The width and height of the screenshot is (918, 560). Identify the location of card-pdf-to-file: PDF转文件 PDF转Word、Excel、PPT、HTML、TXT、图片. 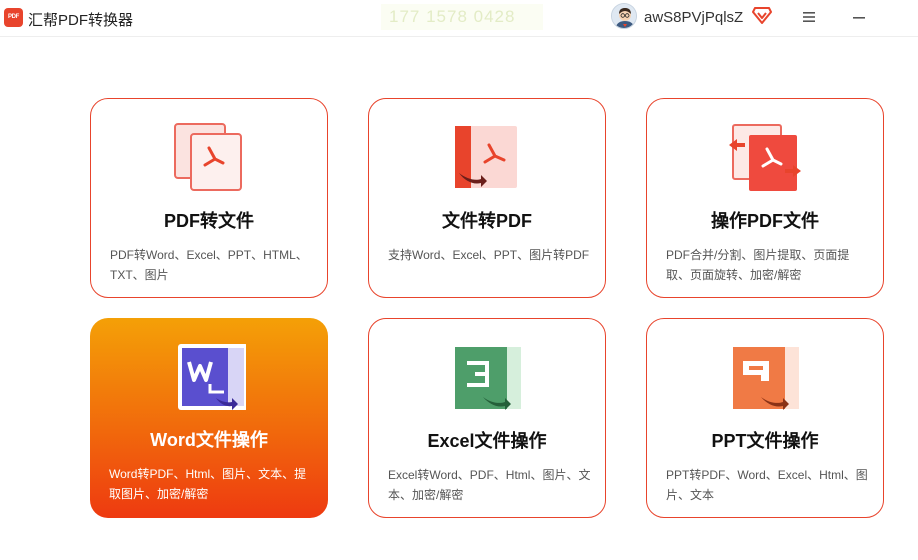
(209, 198).